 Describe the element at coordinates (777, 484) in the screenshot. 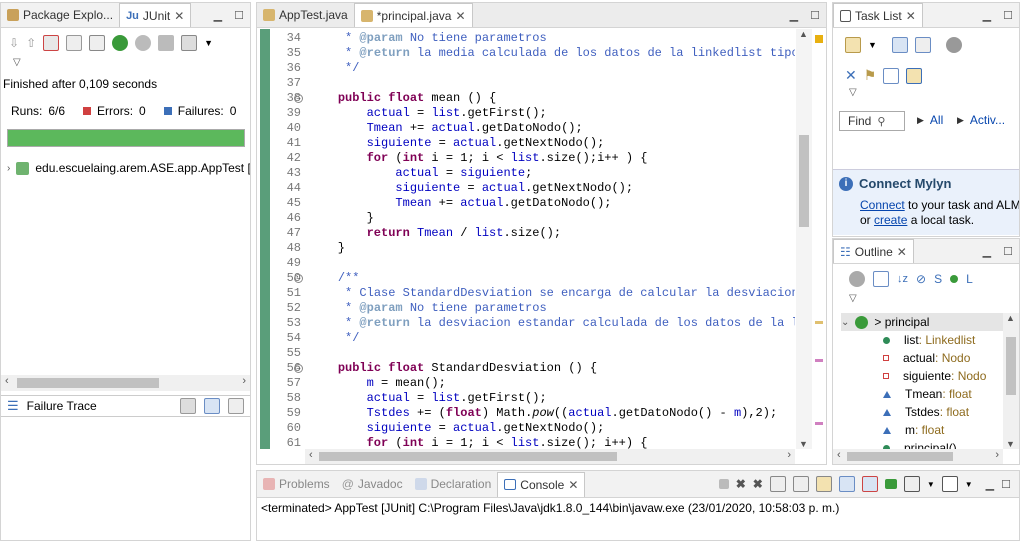

I see `clear-console-icon` at that location.